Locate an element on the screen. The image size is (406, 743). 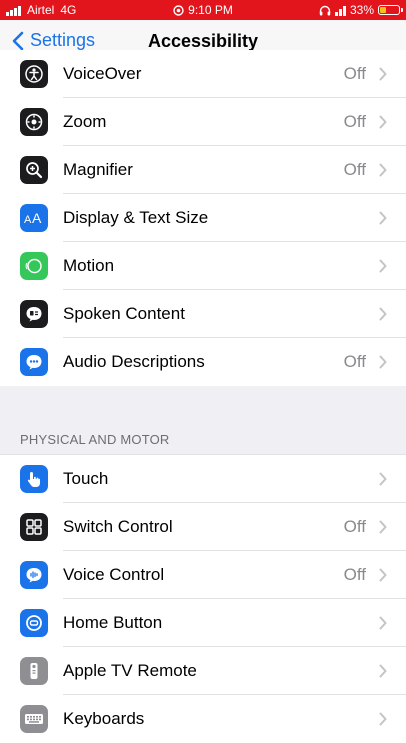
voice-control-label: Voice Control is located at coordinates (114, 574).